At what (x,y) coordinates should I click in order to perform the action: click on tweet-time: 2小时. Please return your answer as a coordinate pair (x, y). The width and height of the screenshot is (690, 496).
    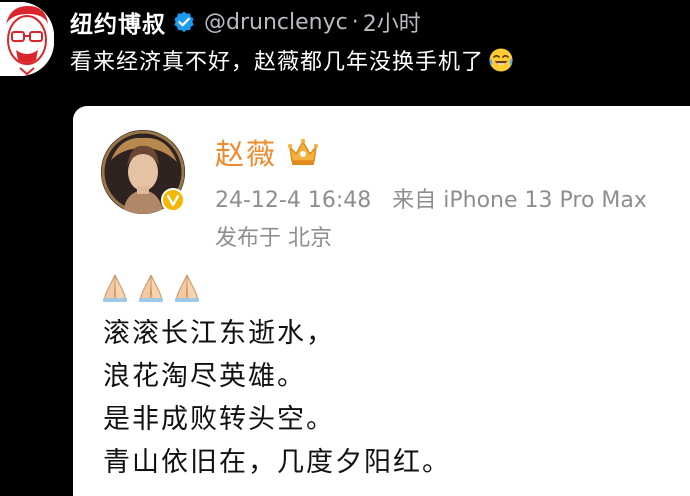
    Looking at the image, I should click on (392, 22).